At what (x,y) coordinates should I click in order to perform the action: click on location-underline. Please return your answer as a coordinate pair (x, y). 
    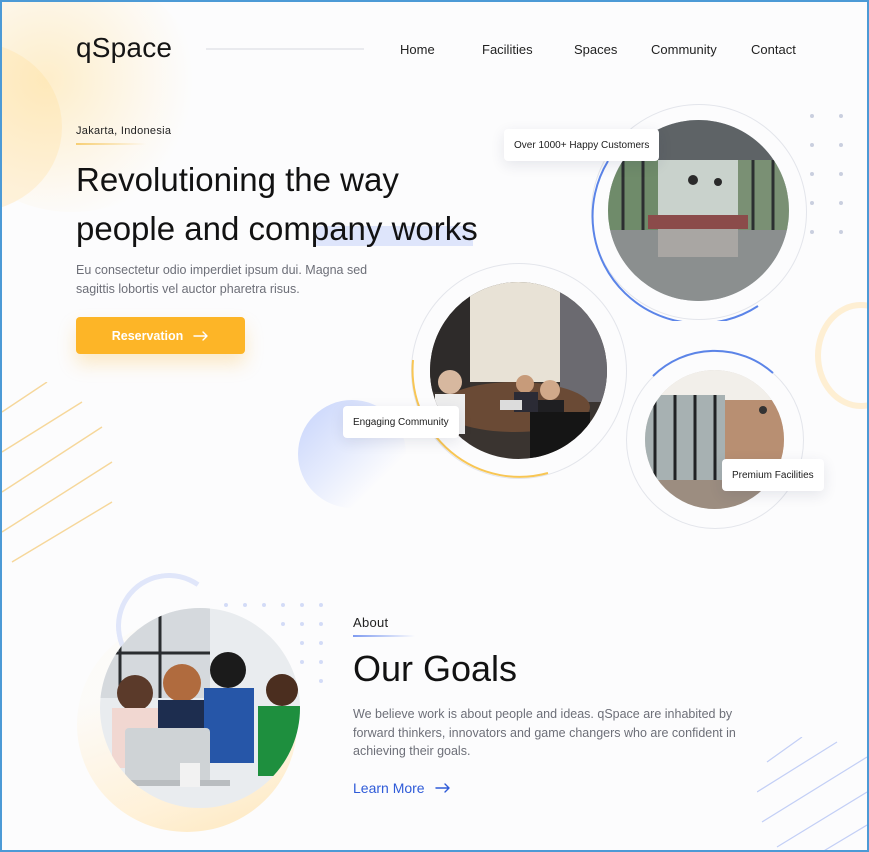
    Looking at the image, I should click on (111, 144).